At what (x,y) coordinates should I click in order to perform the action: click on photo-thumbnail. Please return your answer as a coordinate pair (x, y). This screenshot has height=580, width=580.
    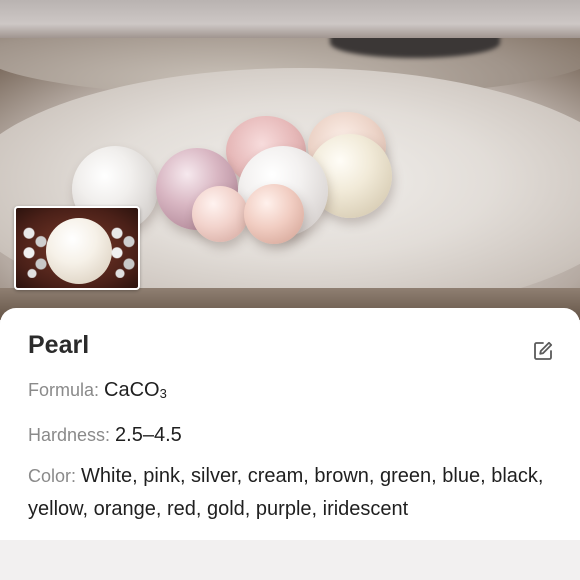
    Looking at the image, I should click on (77, 248).